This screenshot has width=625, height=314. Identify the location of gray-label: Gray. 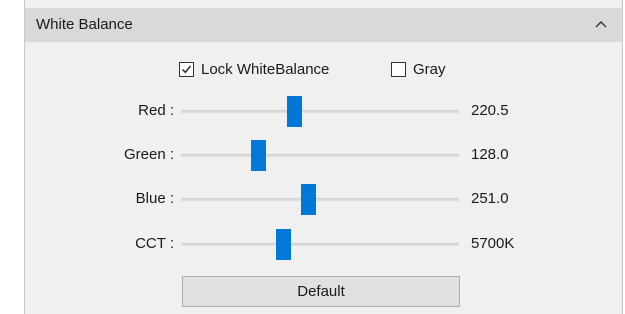
(429, 69).